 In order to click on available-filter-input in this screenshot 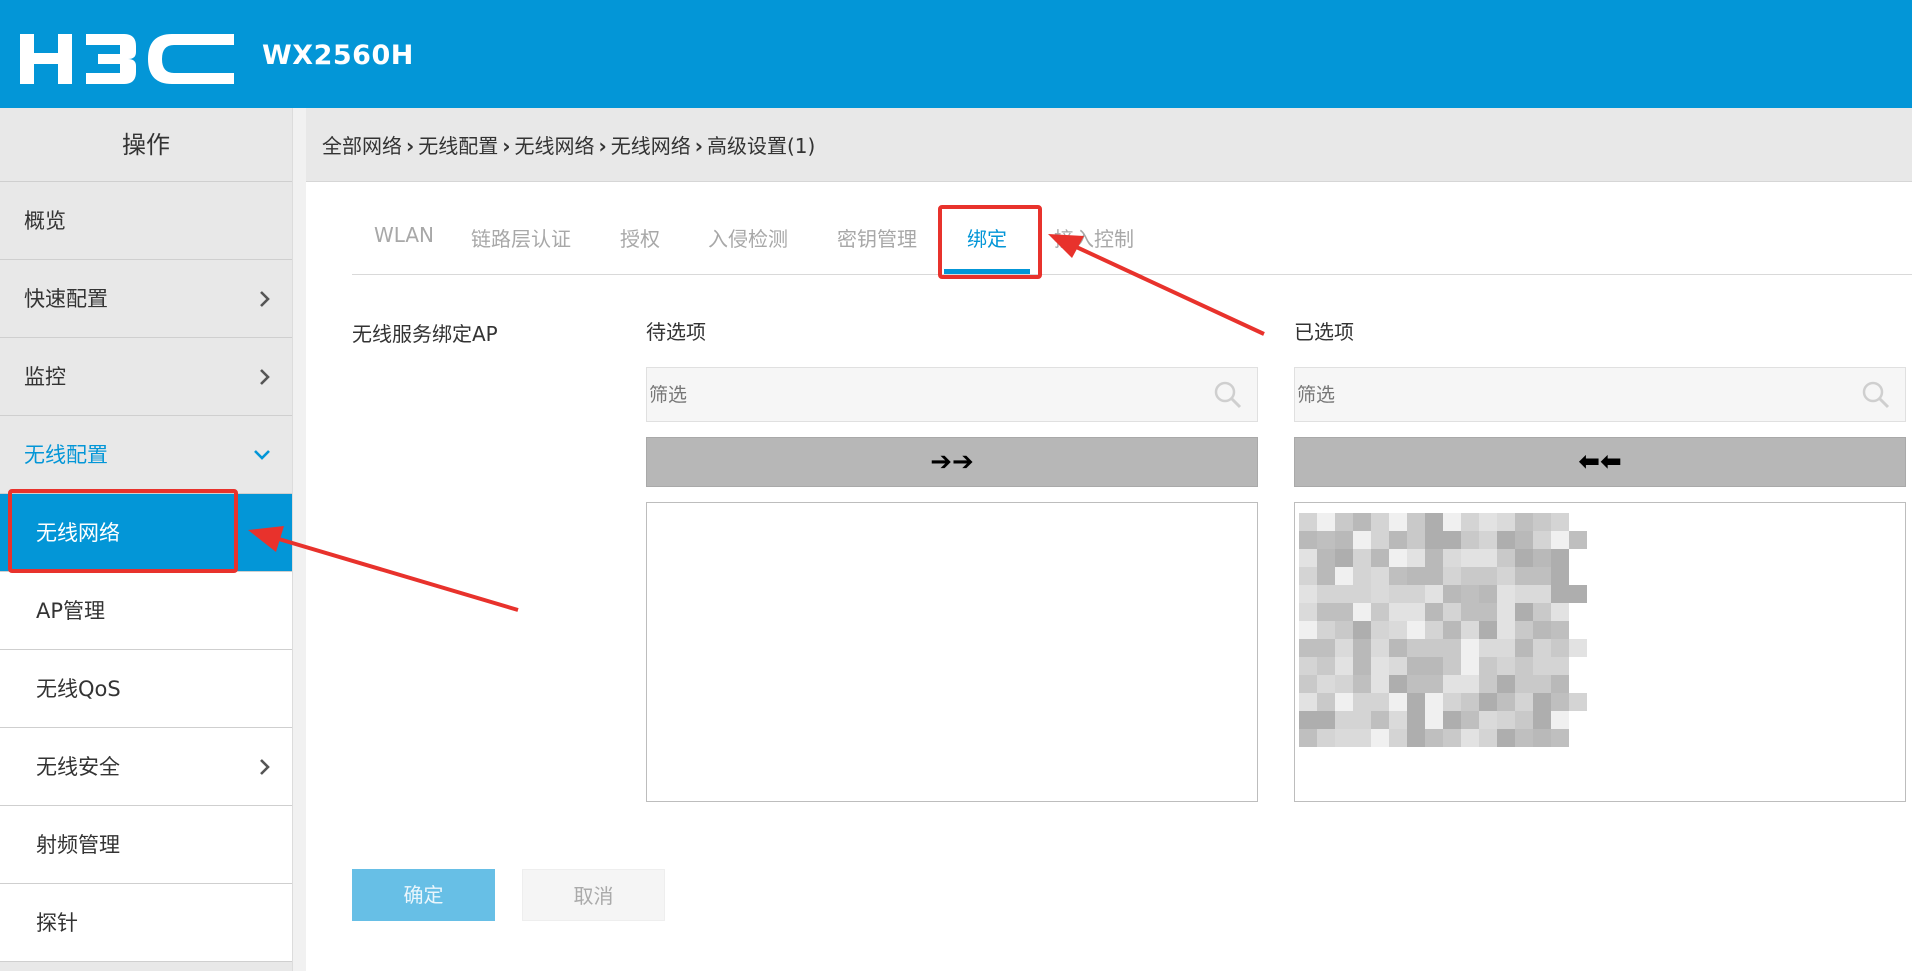, I will do `click(952, 394)`.